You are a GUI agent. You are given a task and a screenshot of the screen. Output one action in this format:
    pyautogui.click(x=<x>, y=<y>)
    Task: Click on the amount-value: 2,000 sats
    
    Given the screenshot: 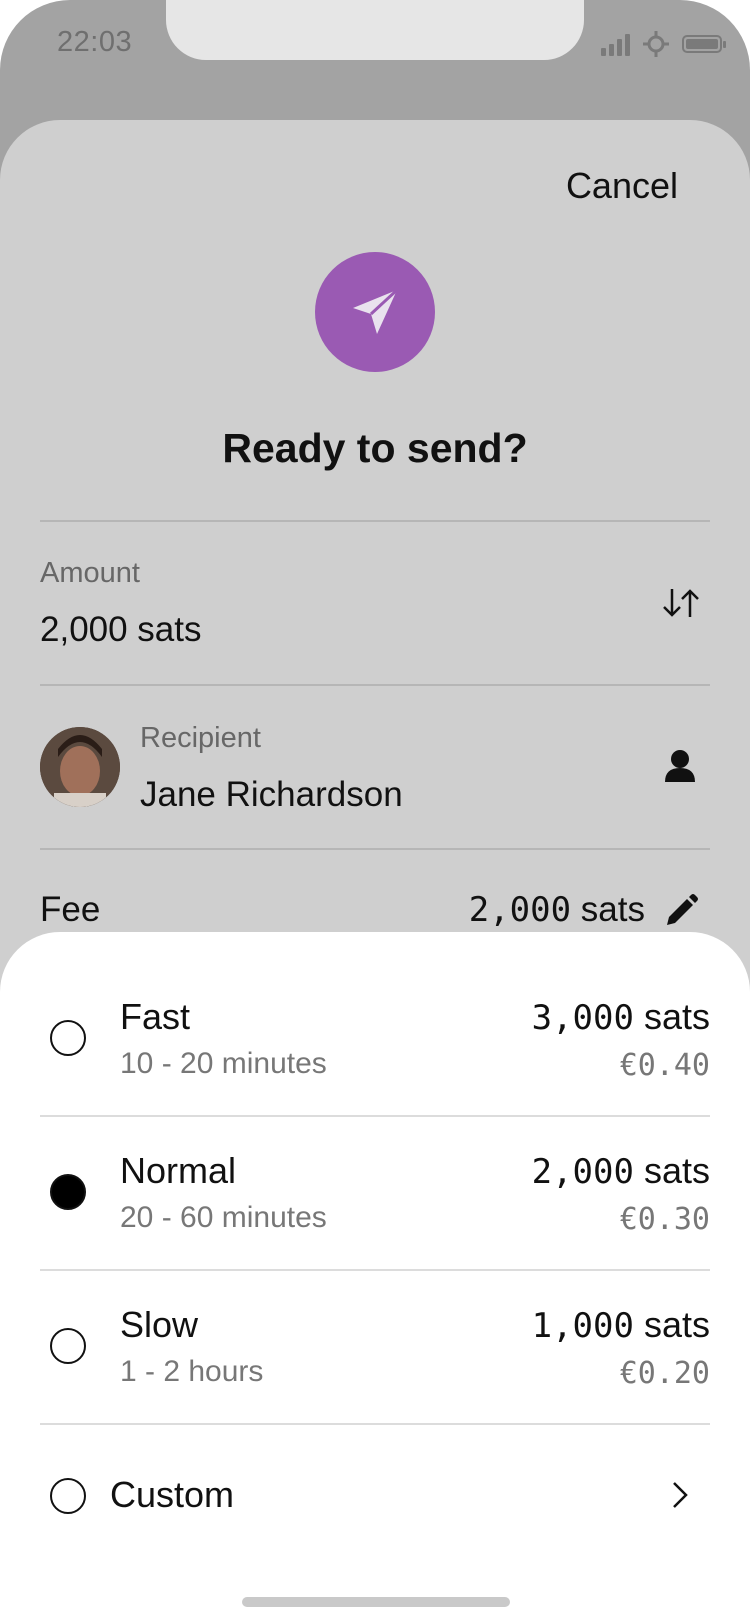 What is the action you would take?
    pyautogui.click(x=121, y=629)
    